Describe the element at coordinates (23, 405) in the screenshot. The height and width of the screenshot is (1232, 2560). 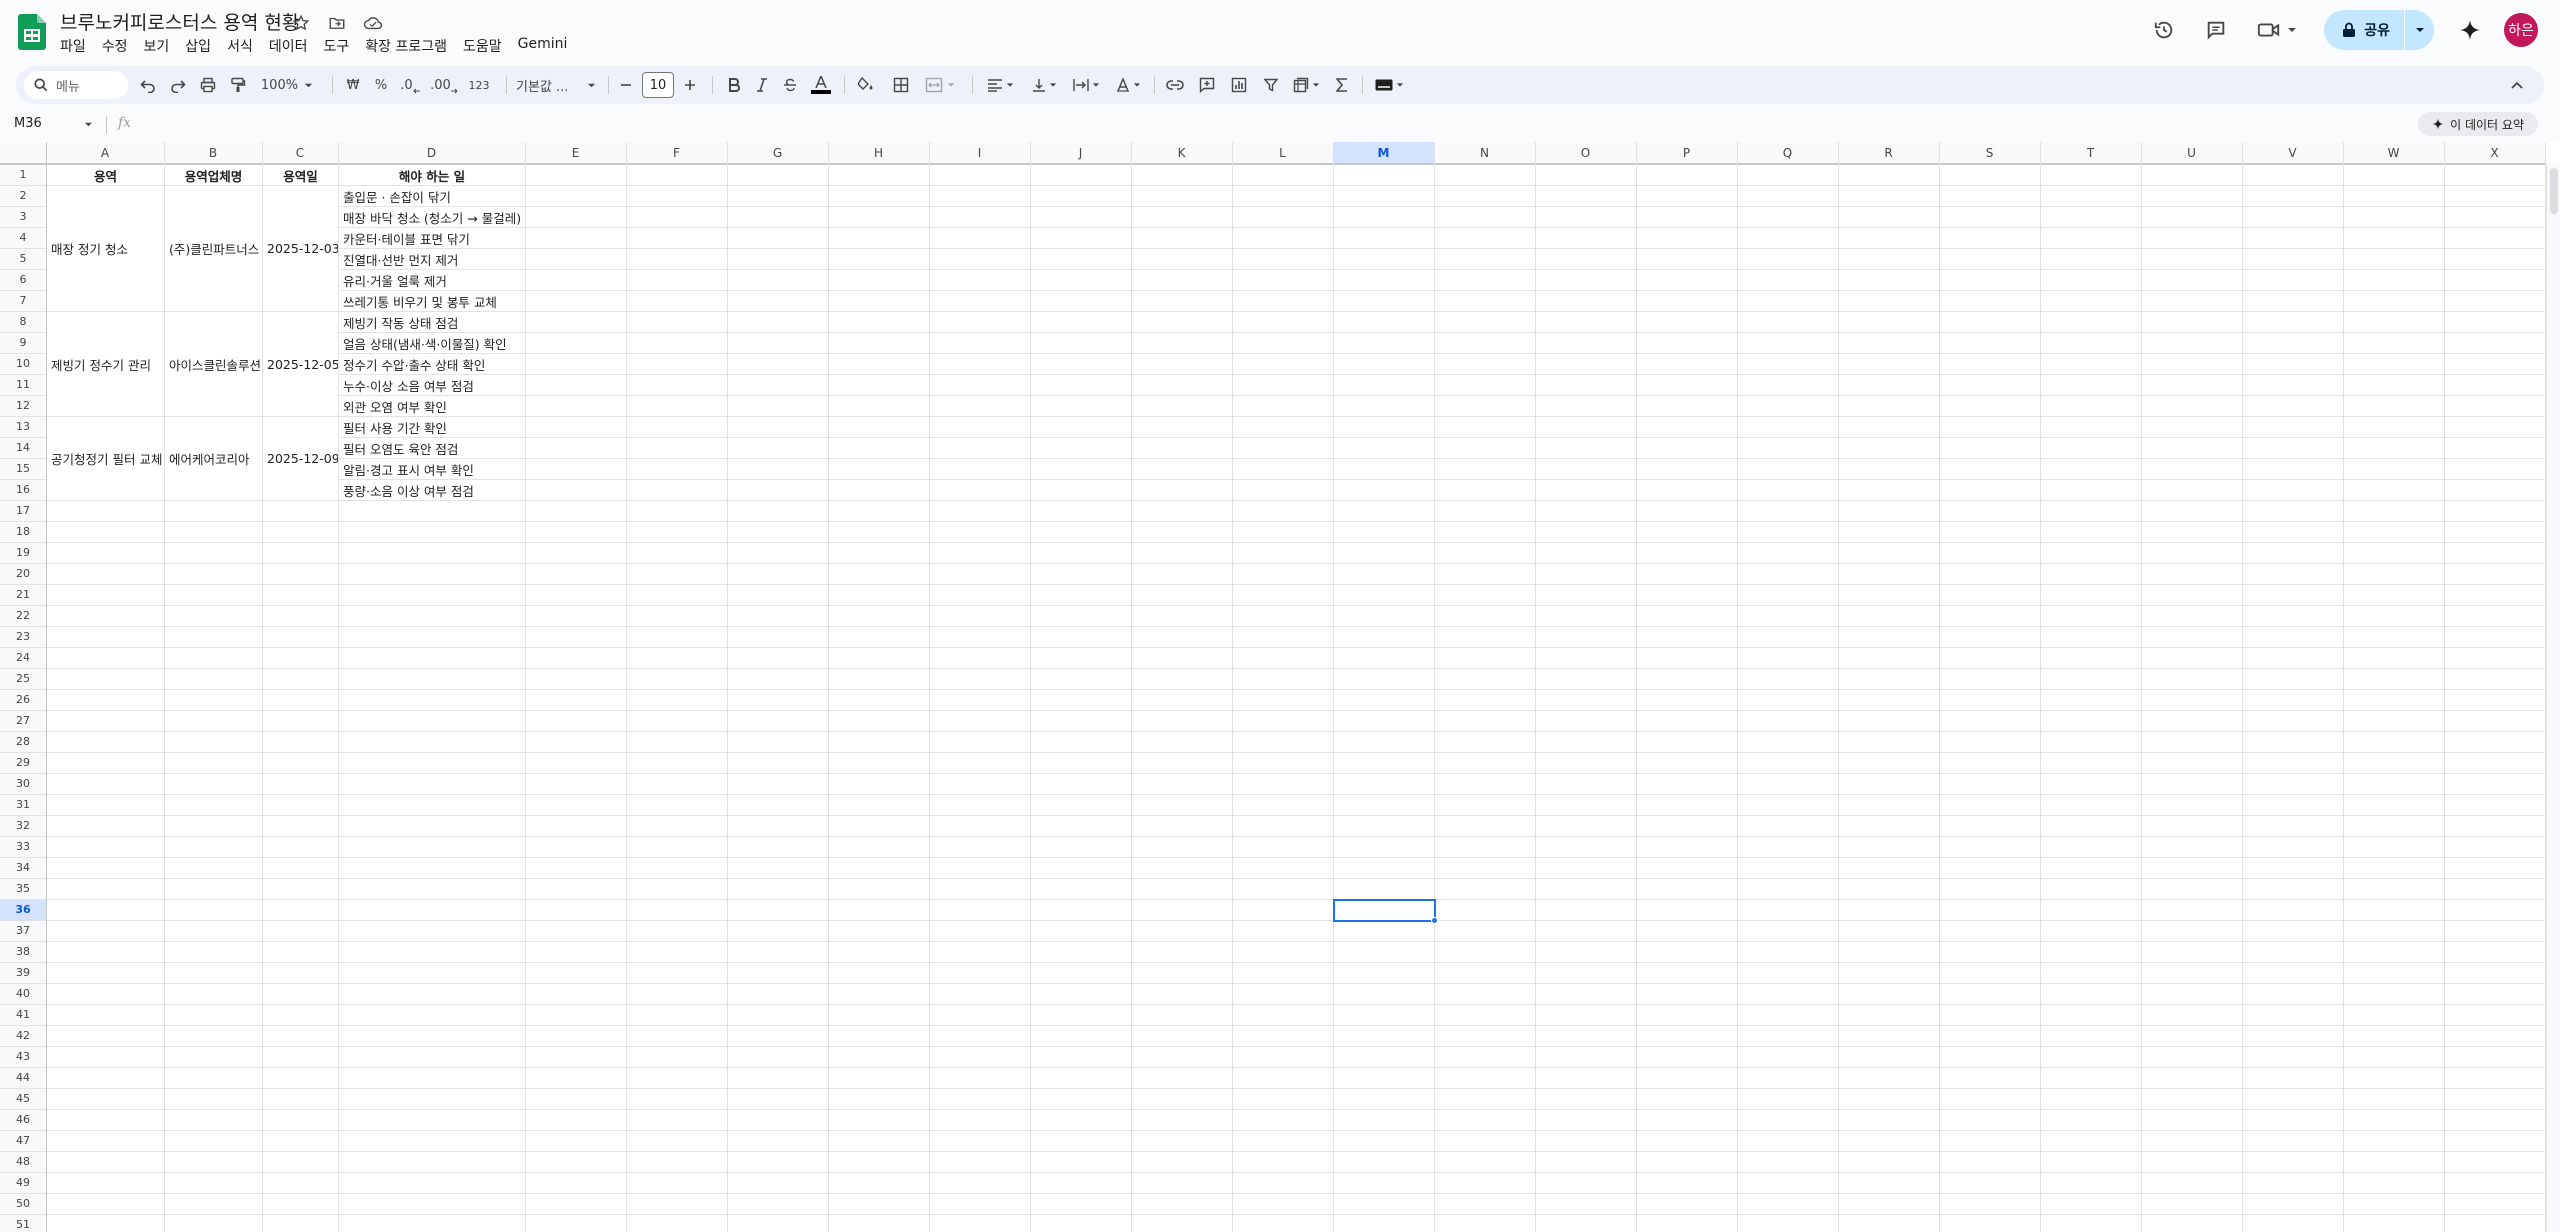
I see `row-header: 12` at that location.